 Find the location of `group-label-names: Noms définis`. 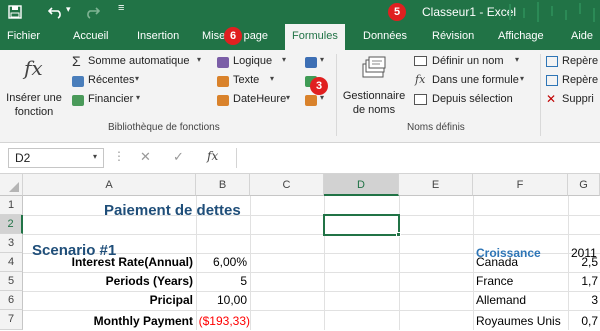

group-label-names: Noms définis is located at coordinates (436, 127).